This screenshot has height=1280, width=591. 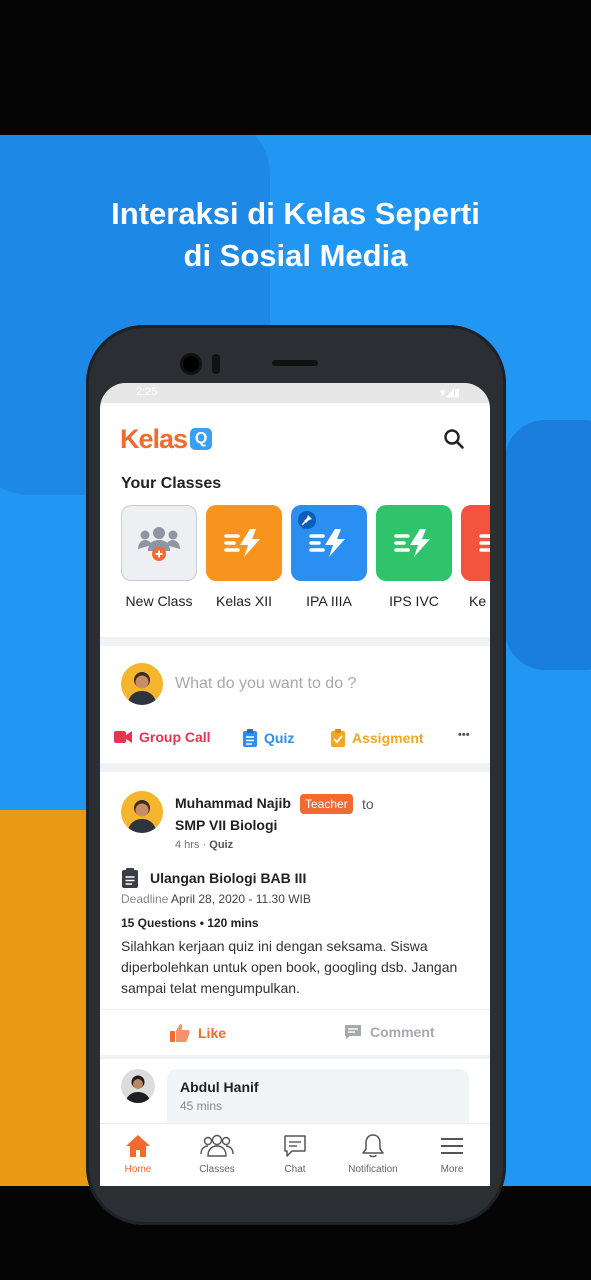 I want to click on quiz-button: Quiz, so click(x=268, y=738).